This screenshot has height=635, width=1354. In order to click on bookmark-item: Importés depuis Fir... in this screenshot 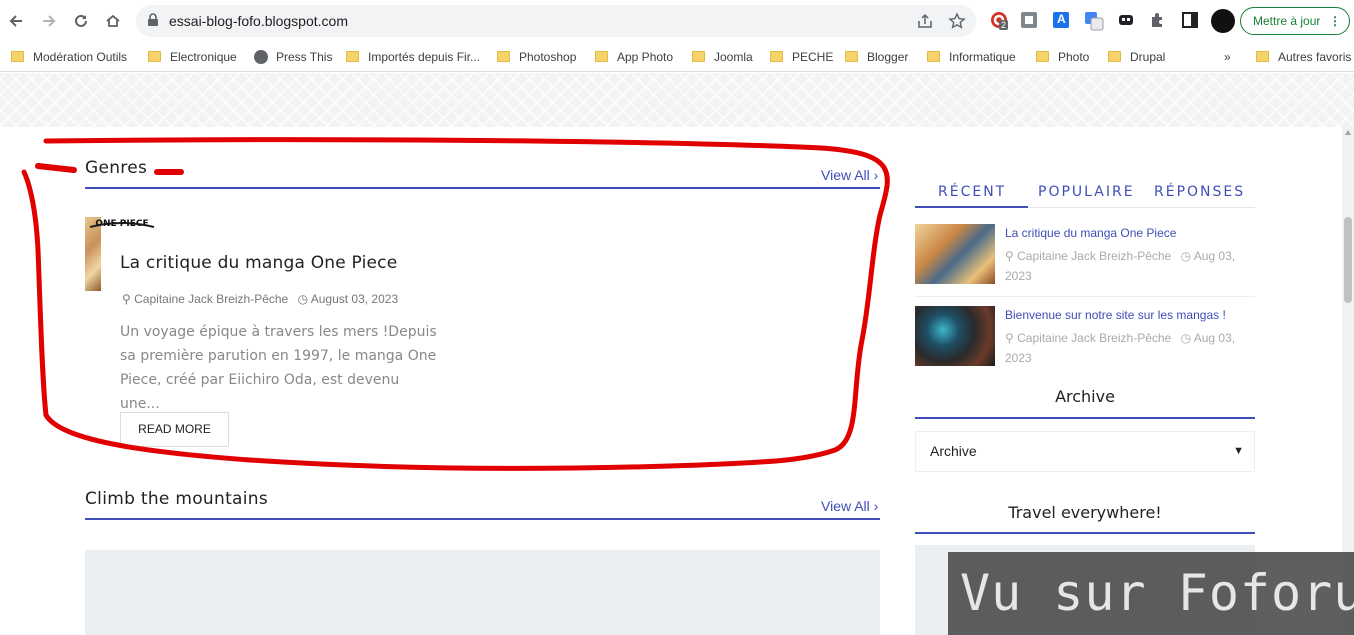, I will do `click(413, 57)`.